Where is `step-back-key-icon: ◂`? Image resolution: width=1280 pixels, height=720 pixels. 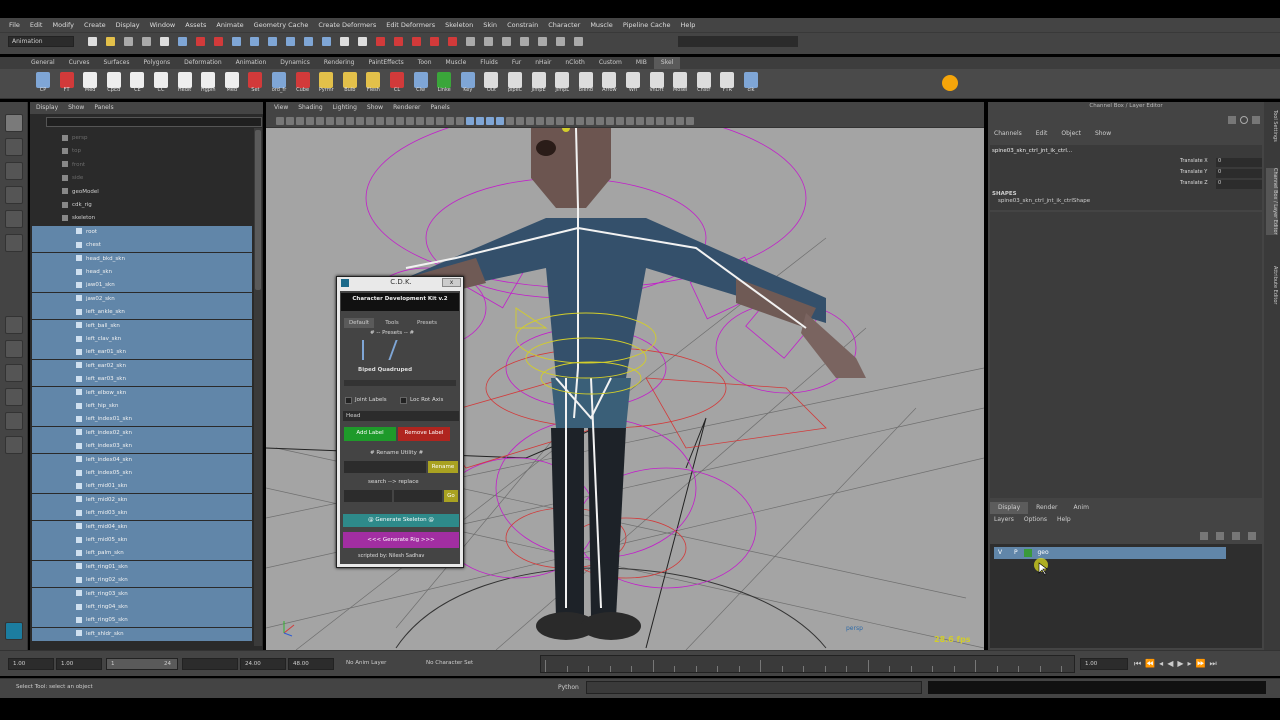 step-back-key-icon: ◂ is located at coordinates (1161, 665).